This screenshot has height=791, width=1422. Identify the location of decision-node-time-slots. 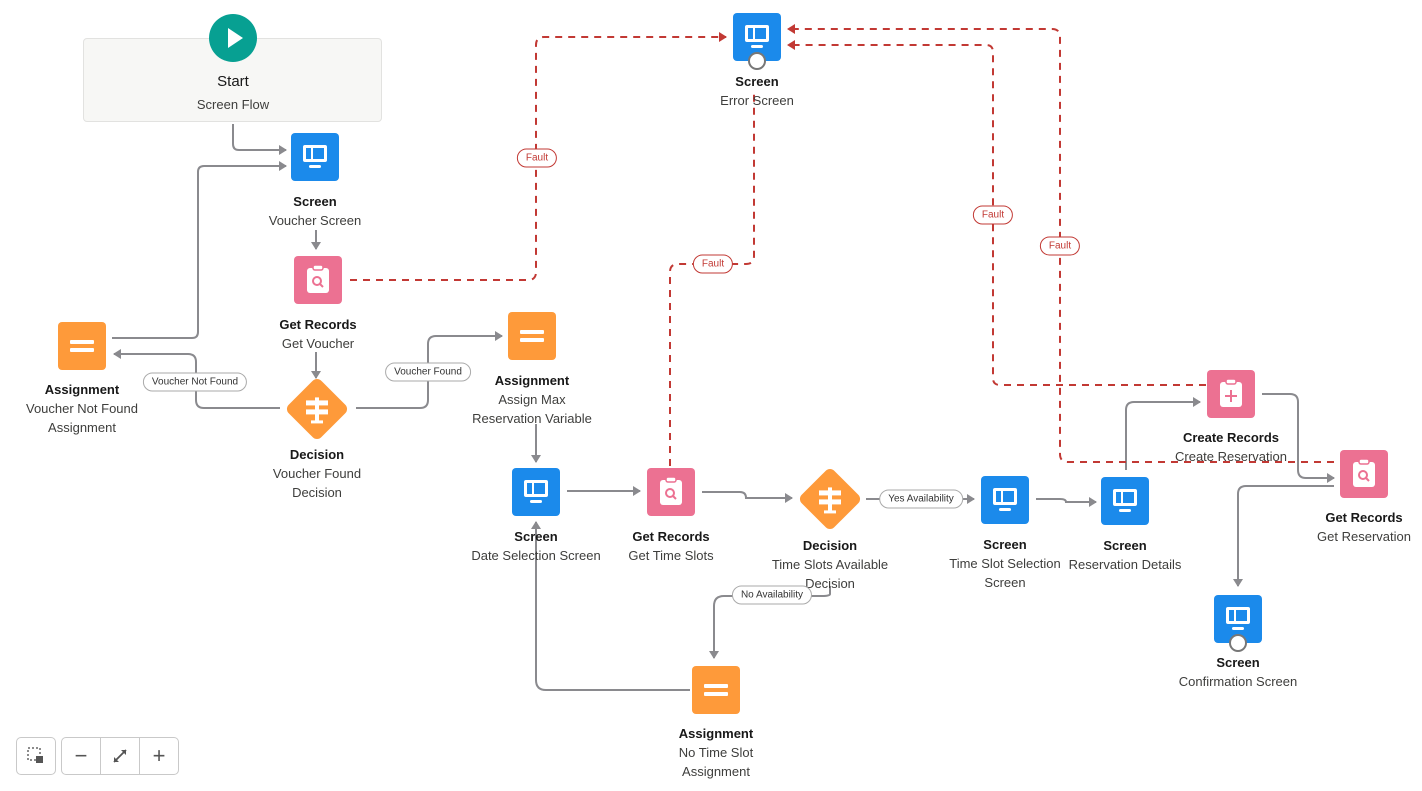
(830, 499).